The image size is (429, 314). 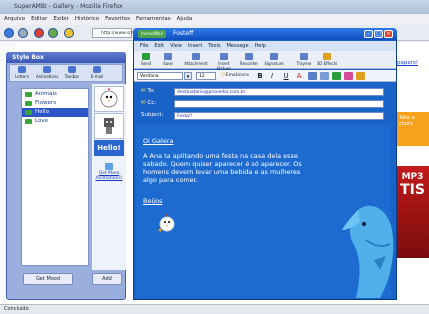 What do you see at coordinates (348, 76) in the screenshot?
I see `highlight-icon` at bounding box center [348, 76].